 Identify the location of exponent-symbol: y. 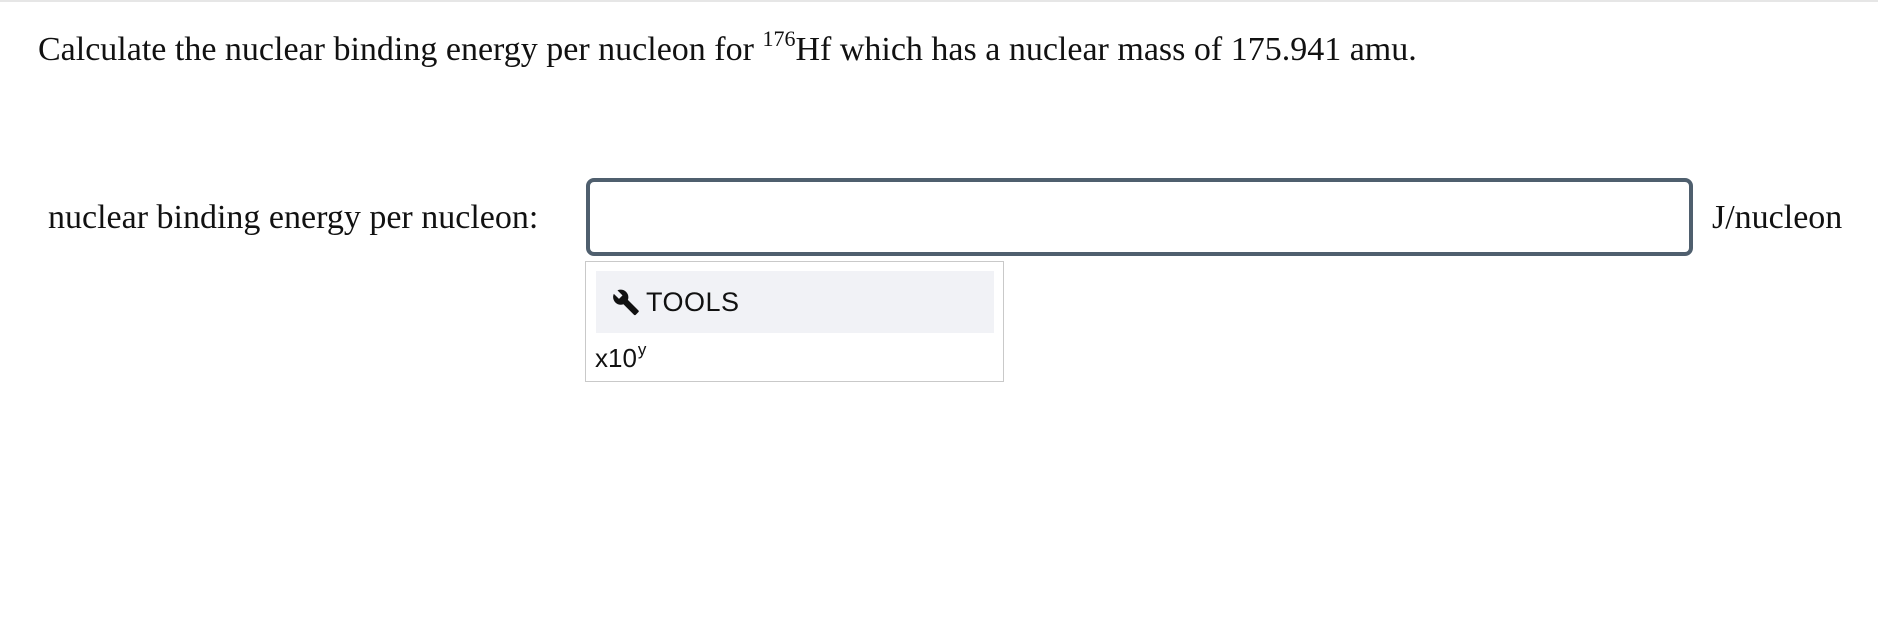
(642, 349).